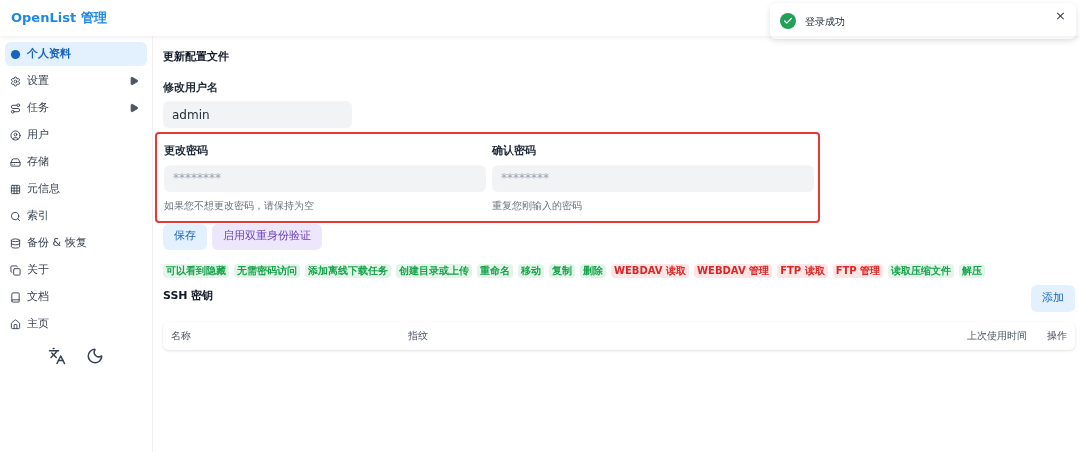  Describe the element at coordinates (185, 236) in the screenshot. I see `save-button: 保存` at that location.